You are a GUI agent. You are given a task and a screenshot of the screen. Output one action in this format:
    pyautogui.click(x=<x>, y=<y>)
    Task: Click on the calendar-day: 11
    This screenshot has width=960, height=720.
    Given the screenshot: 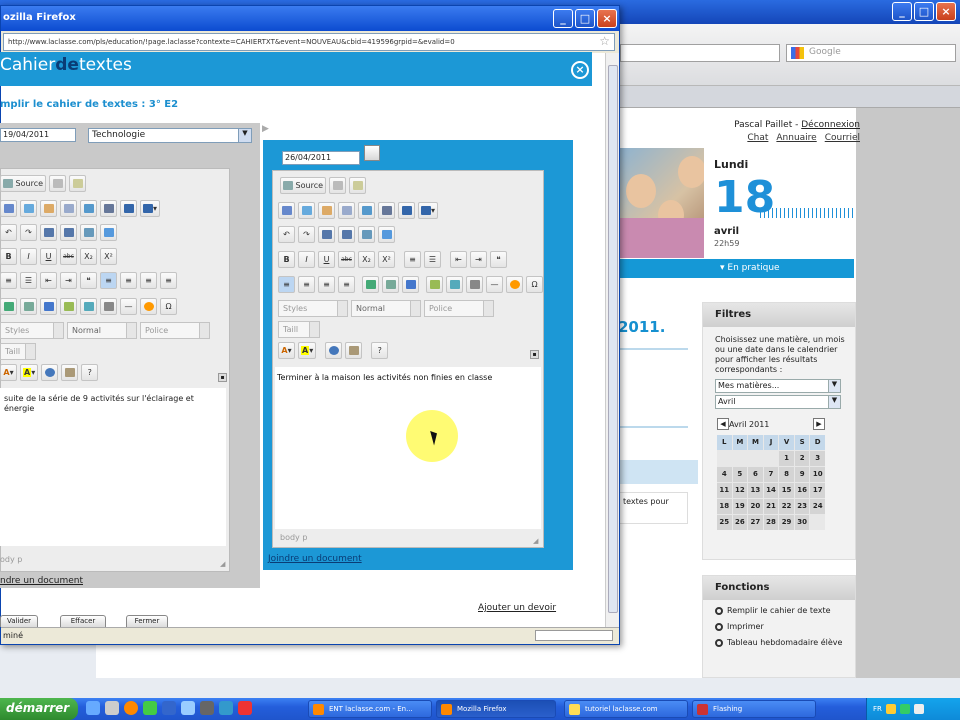 What is the action you would take?
    pyautogui.click(x=724, y=490)
    